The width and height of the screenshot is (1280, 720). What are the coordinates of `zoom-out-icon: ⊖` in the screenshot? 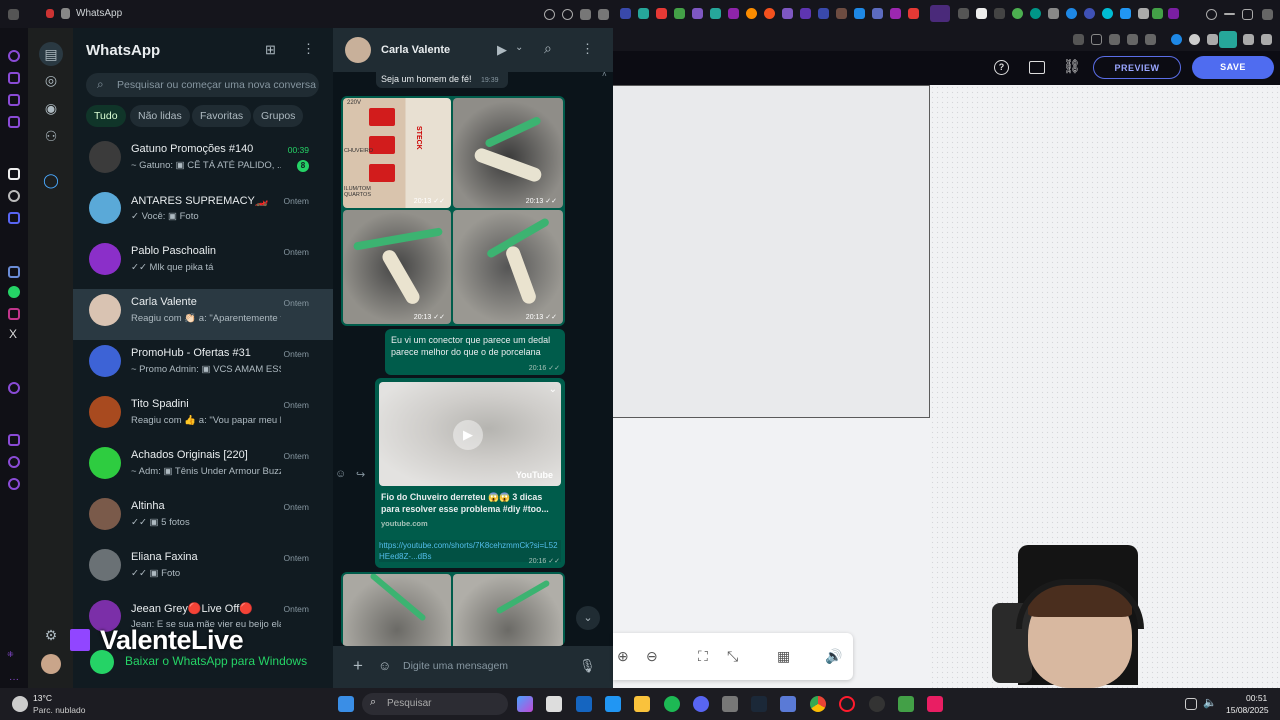 It's located at (652, 656).